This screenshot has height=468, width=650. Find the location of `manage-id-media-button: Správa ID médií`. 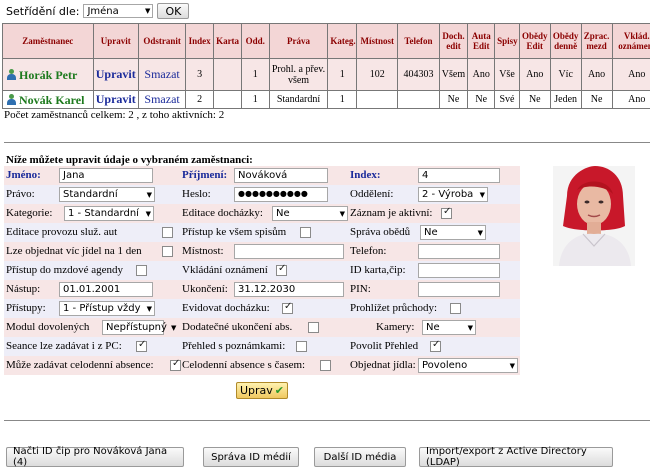

manage-id-media-button: Správa ID médií is located at coordinates (251, 457).